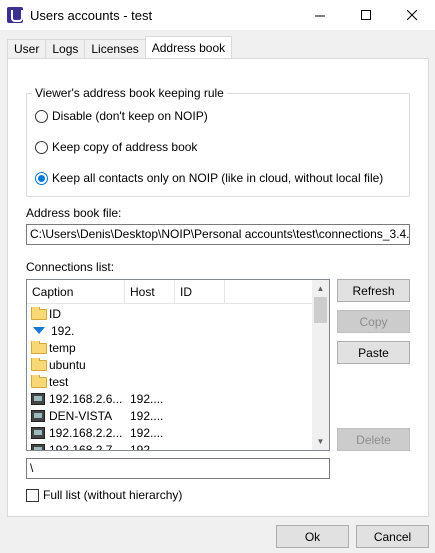 The height and width of the screenshot is (553, 435). Describe the element at coordinates (63, 330) in the screenshot. I see `item-caption: 192.` at that location.